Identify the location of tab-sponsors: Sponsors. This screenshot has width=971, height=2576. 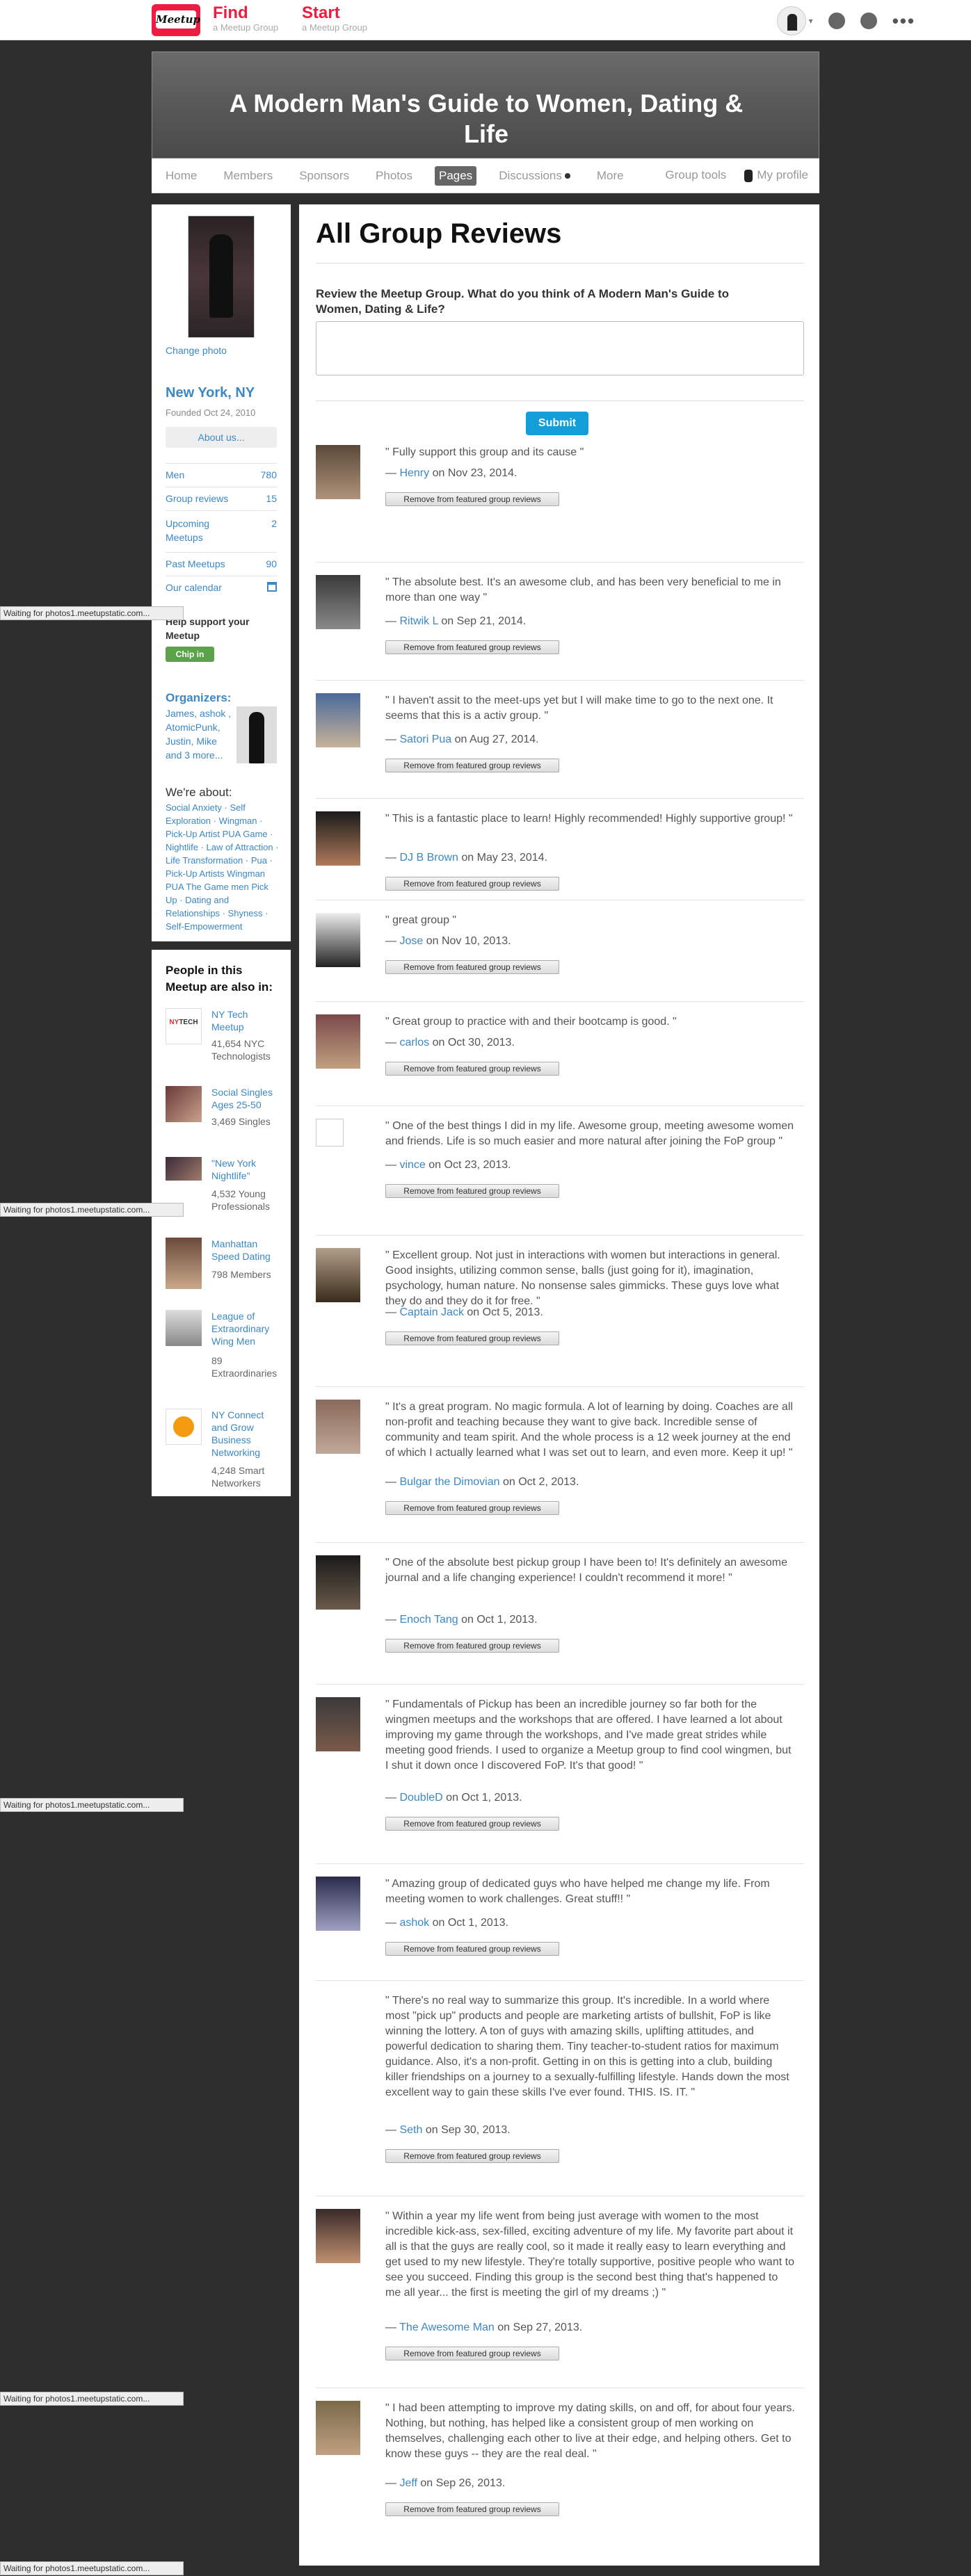
(324, 176).